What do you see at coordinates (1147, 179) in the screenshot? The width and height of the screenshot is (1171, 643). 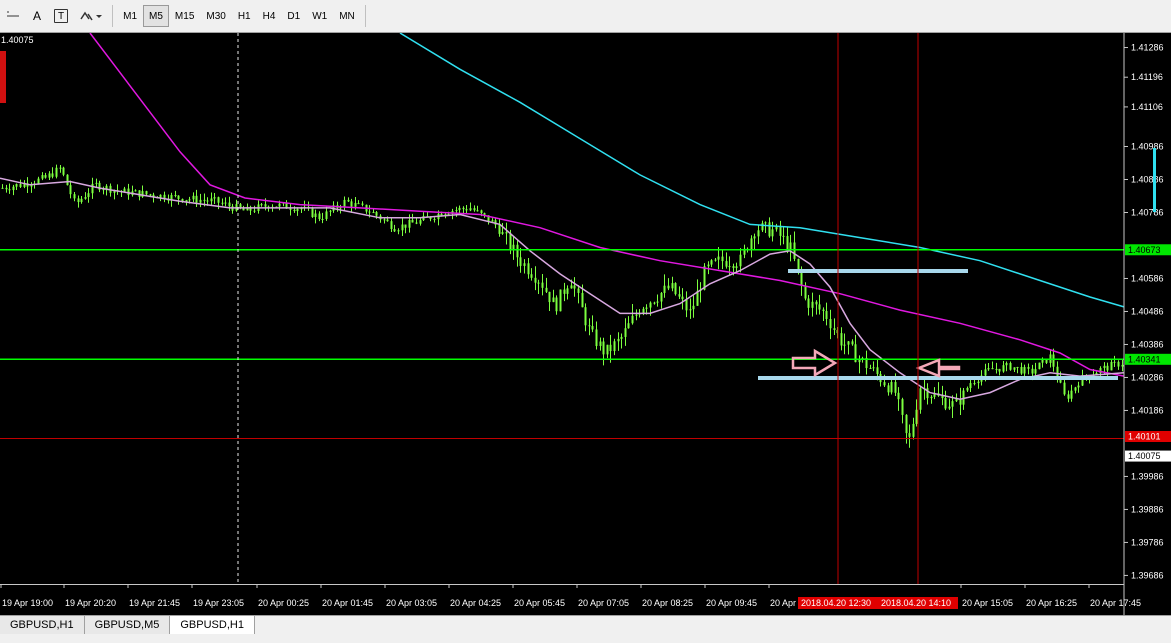 I see `price-tick-label: 1.40886` at bounding box center [1147, 179].